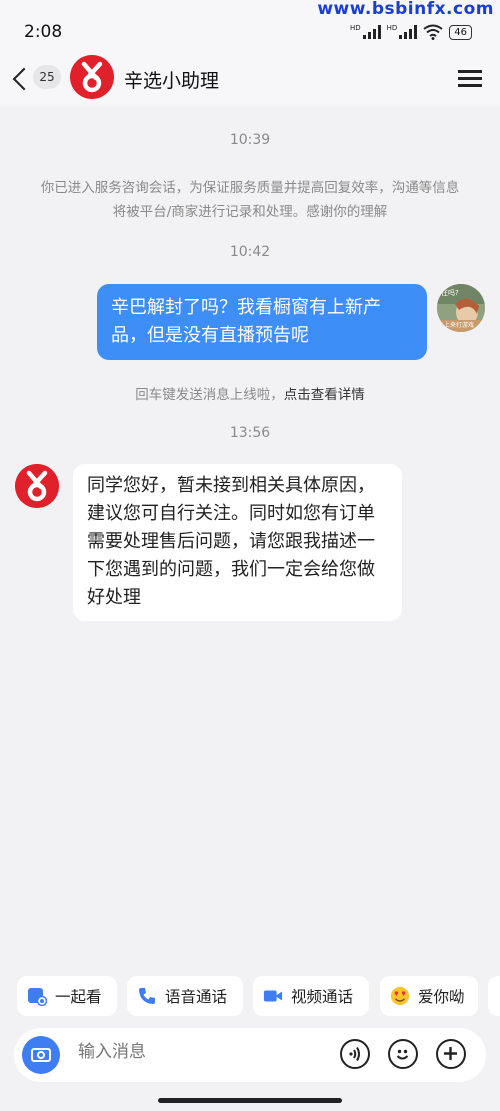 Image resolution: width=500 pixels, height=1111 pixels. Describe the element at coordinates (262, 322) in the screenshot. I see `outgoing-message-bubble: 辛巴解封了吗？我看橱窗有上新产品，但是没有直播预告呢` at that location.